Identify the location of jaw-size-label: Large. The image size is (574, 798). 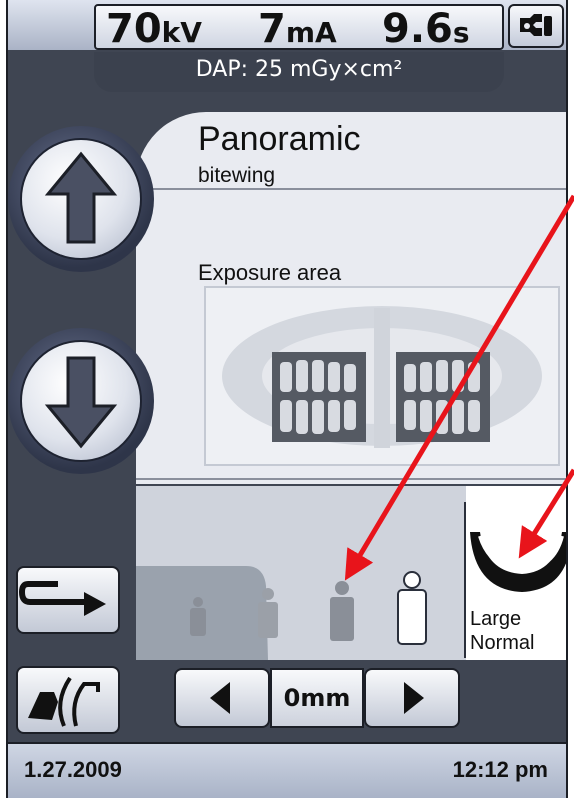
(496, 619).